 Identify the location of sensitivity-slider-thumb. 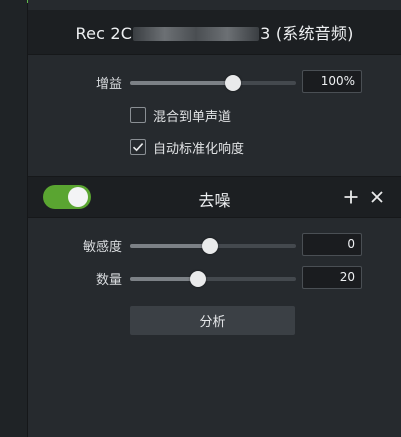
(209, 246).